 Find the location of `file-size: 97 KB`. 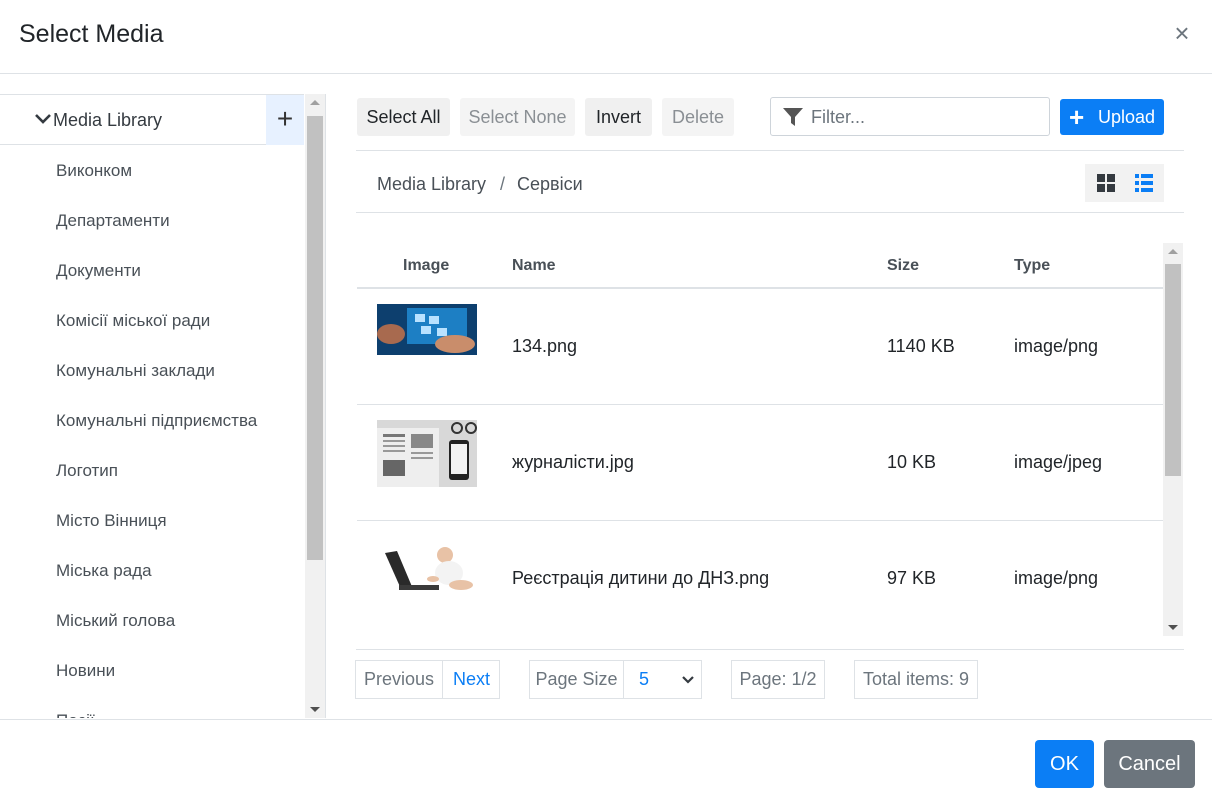

file-size: 97 KB is located at coordinates (912, 578).